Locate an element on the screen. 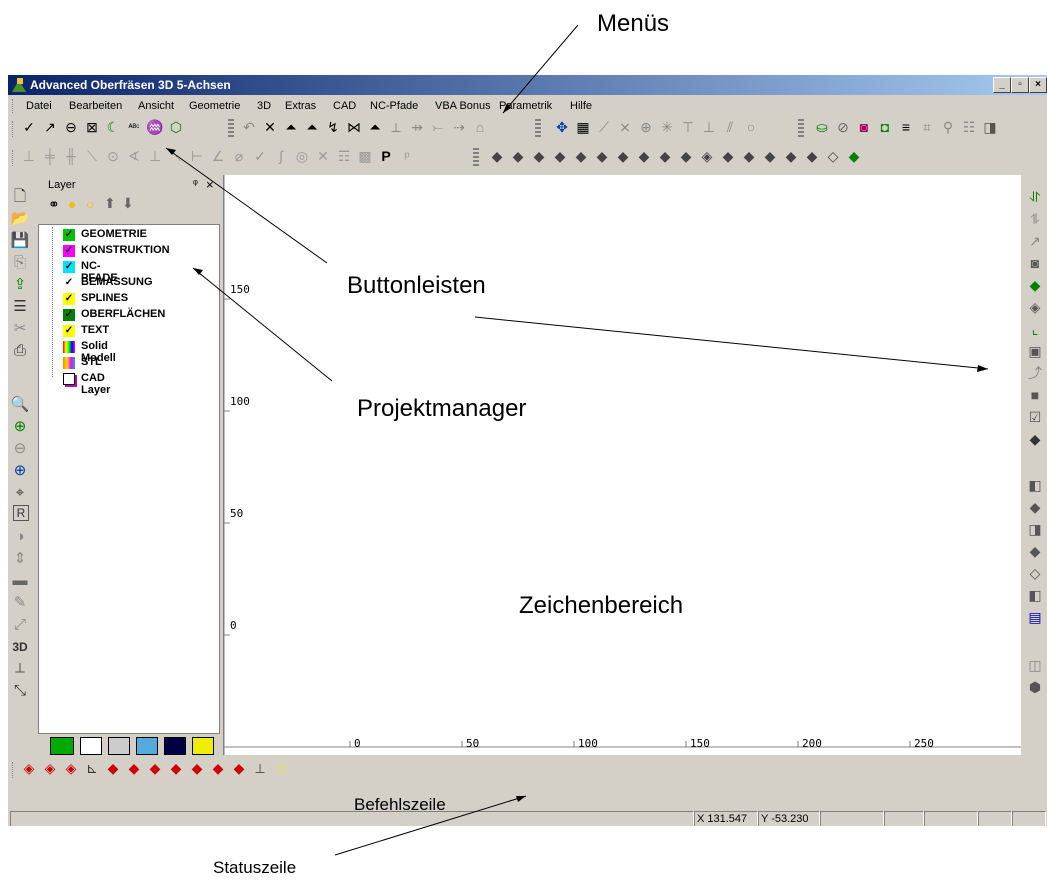 This screenshot has height=888, width=1047. solid-union-icon: ◆ is located at coordinates (644, 156).